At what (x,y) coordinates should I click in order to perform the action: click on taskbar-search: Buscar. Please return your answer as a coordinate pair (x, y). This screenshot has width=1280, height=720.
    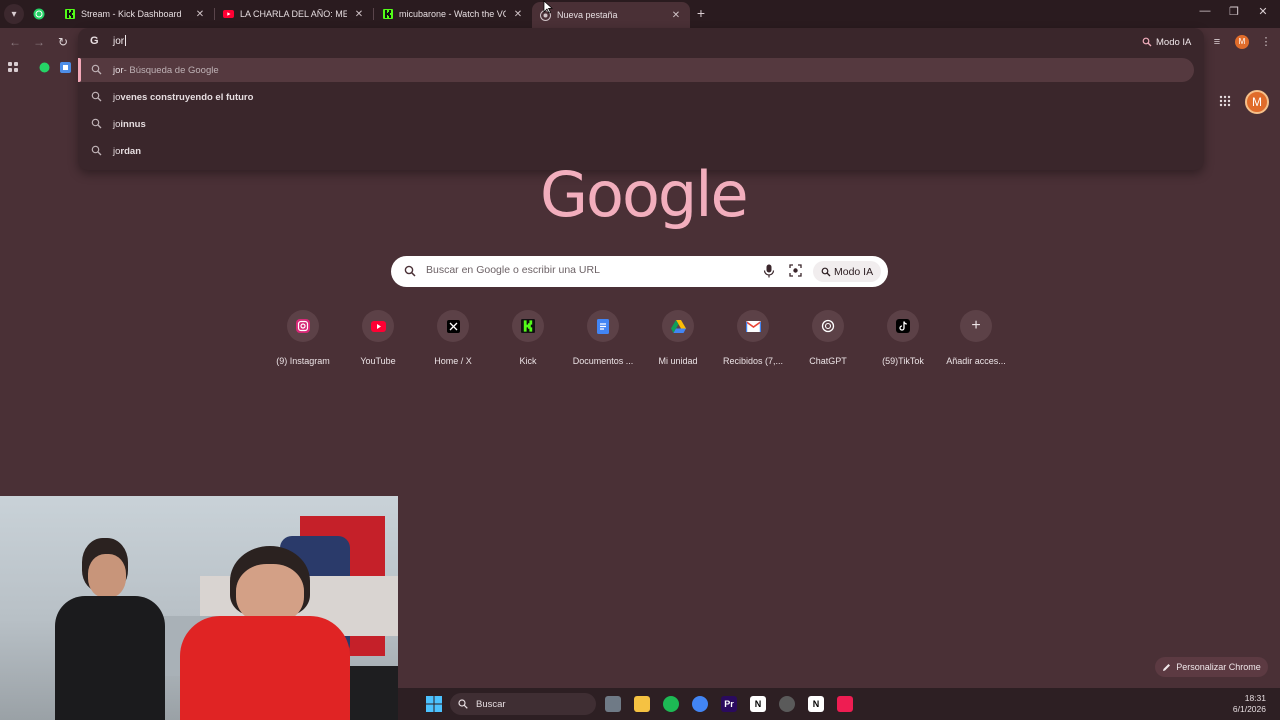
    Looking at the image, I should click on (523, 704).